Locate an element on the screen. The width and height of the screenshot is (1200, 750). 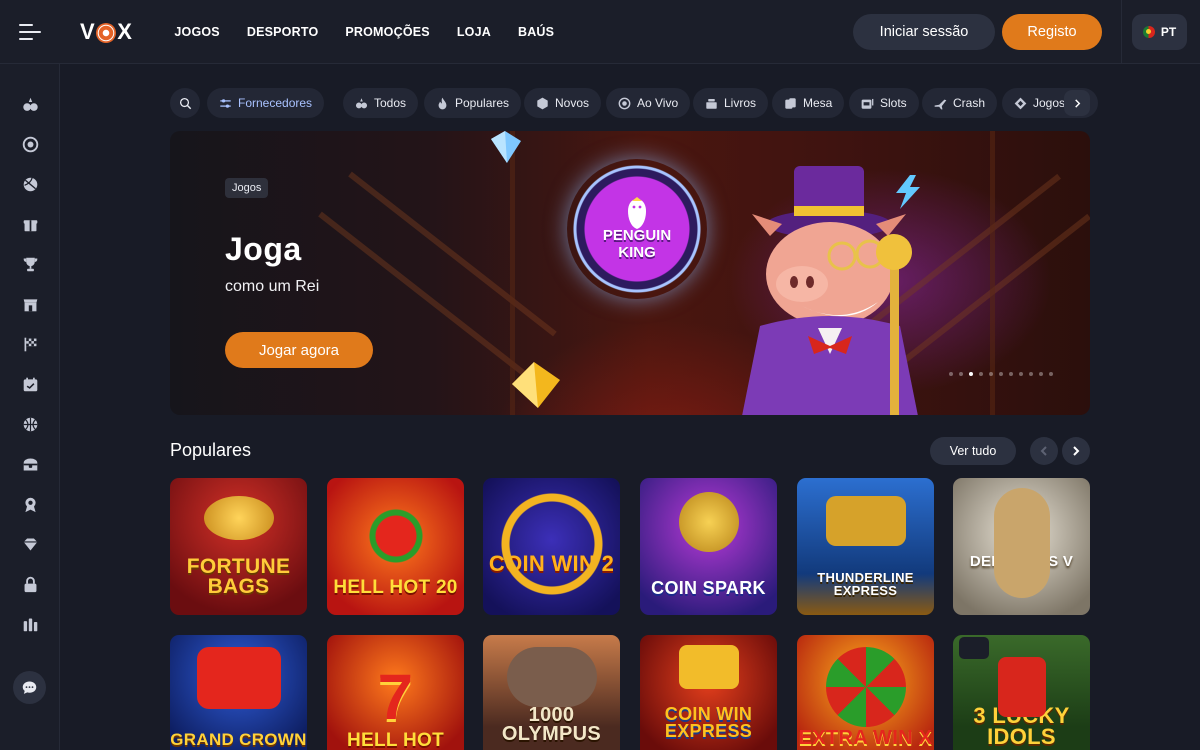
game-tile: 1000 OLYMPUS is located at coordinates (551, 692).